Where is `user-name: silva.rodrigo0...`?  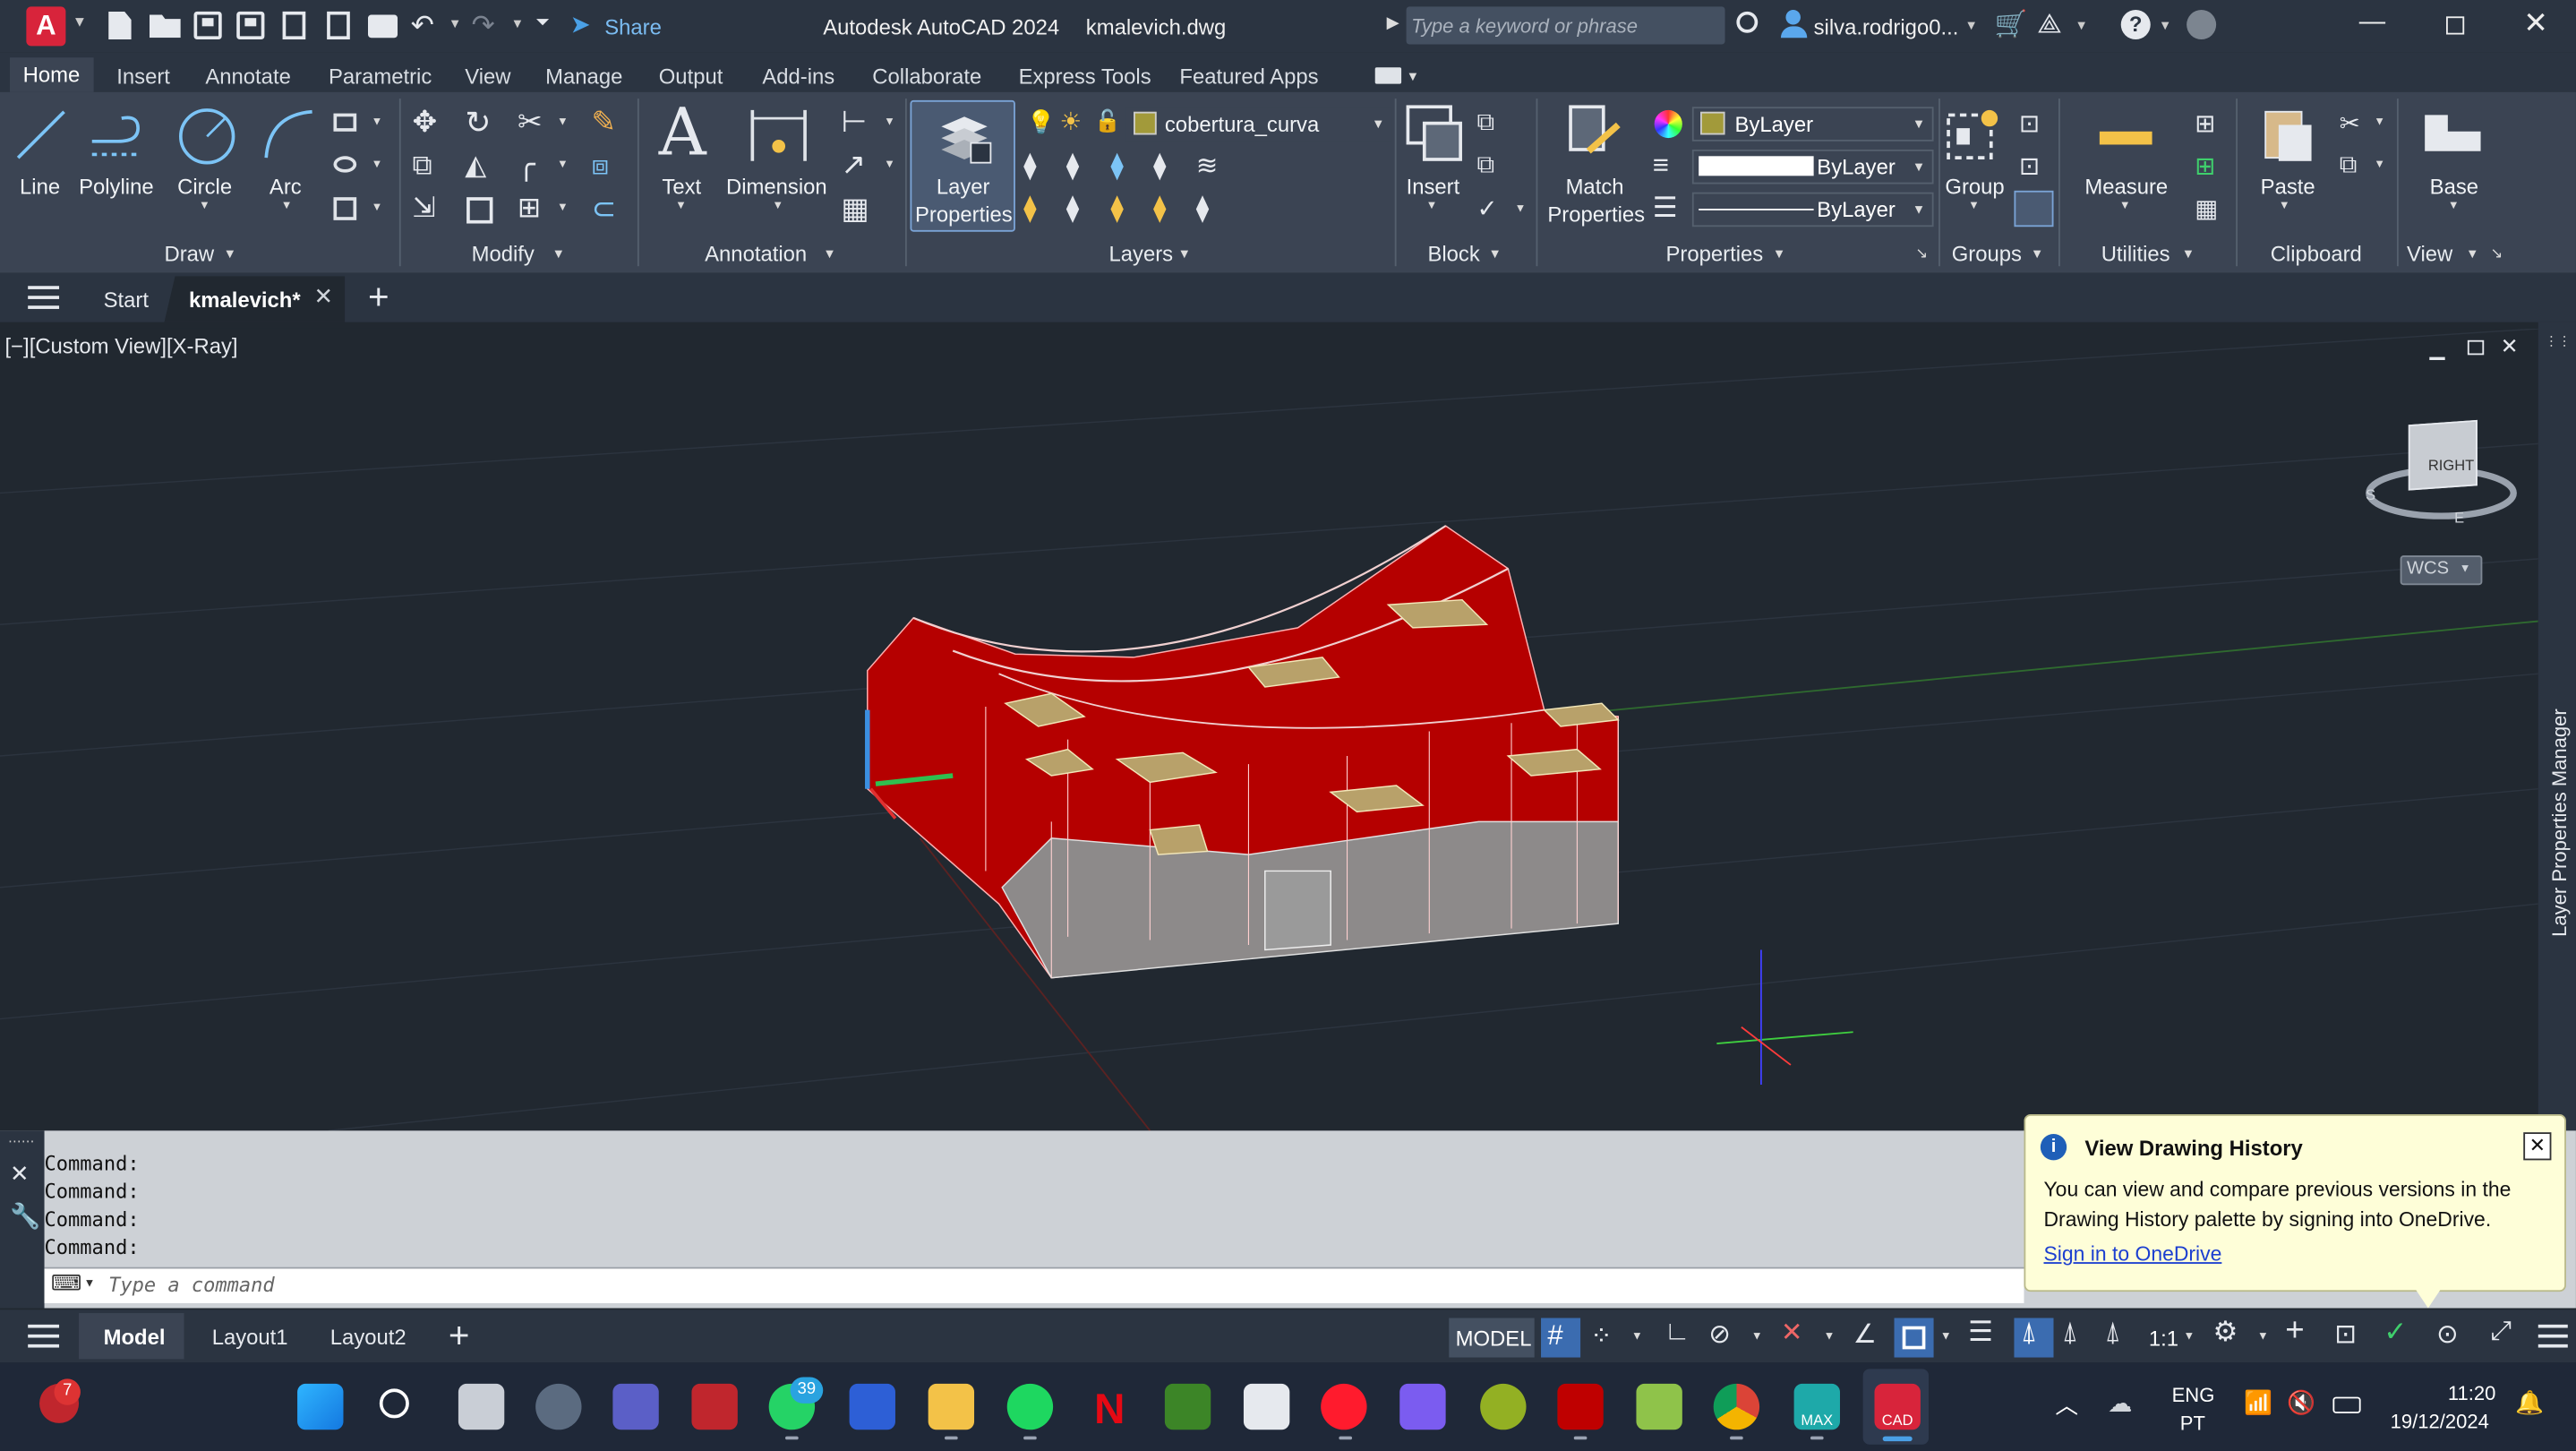
user-name: silva.rodrigo0... is located at coordinates (1886, 28).